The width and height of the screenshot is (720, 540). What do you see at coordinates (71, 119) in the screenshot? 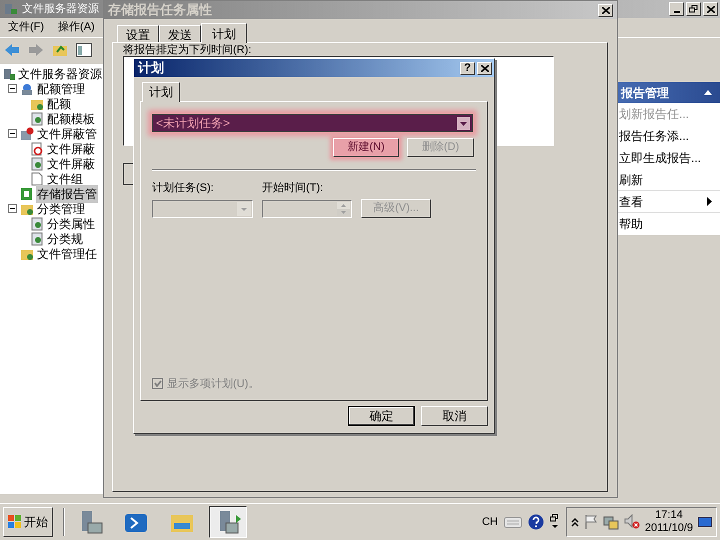
I see `tree-item: 配额模板` at bounding box center [71, 119].